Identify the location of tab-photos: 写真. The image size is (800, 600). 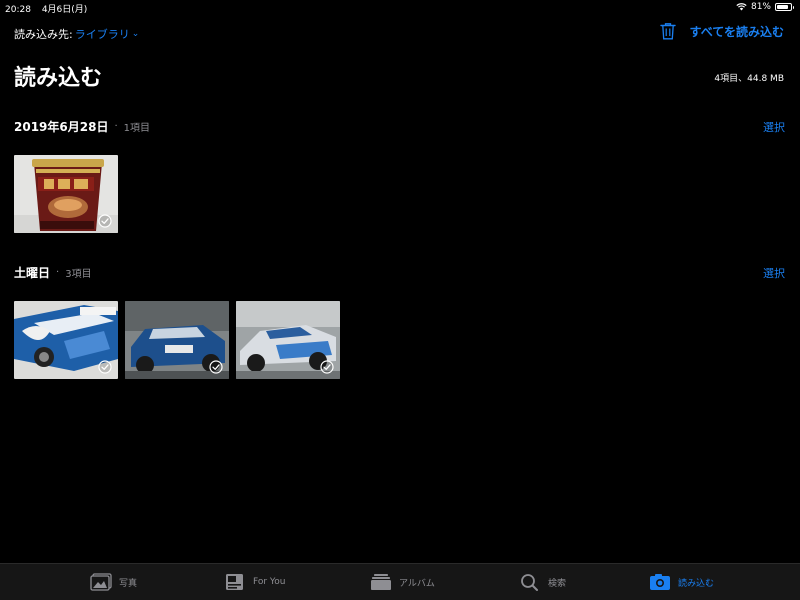
(113, 582).